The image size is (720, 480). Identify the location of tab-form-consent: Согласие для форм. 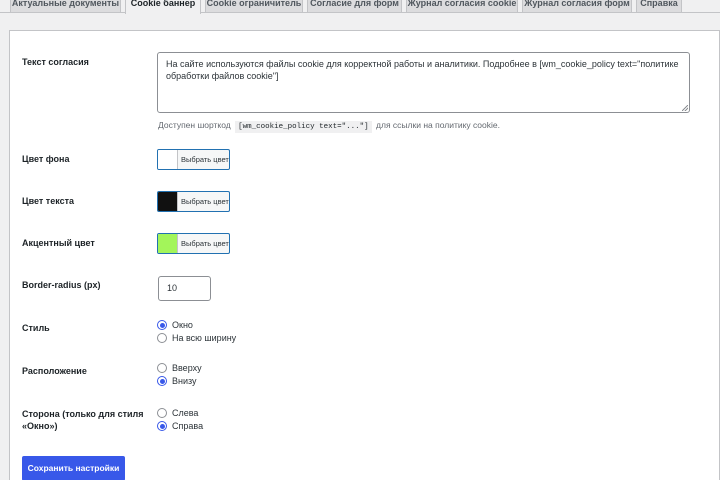
(354, 6).